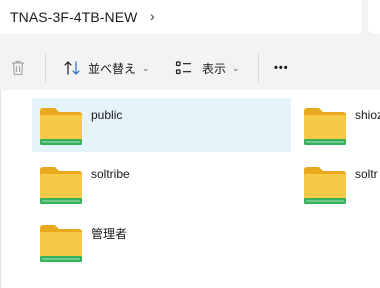  I want to click on more-icon: •••, so click(281, 68).